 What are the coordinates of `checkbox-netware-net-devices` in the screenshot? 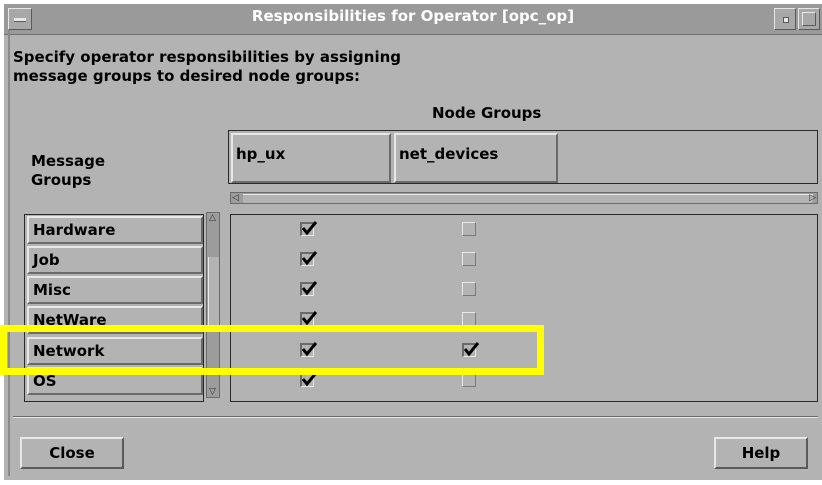 It's located at (469, 319).